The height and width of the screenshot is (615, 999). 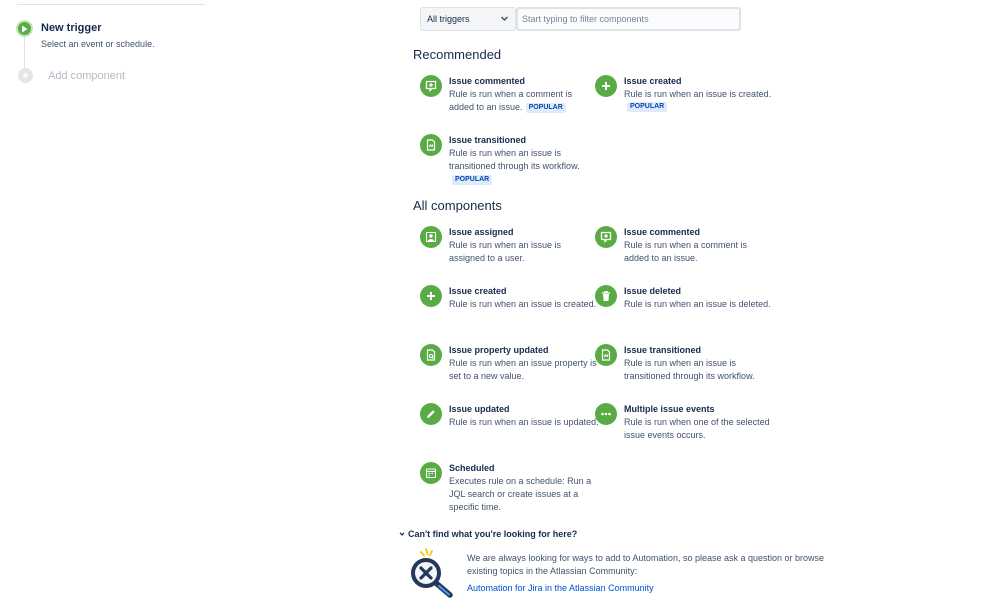 What do you see at coordinates (448, 19) in the screenshot?
I see `trigger-type-select-value: All triggers` at bounding box center [448, 19].